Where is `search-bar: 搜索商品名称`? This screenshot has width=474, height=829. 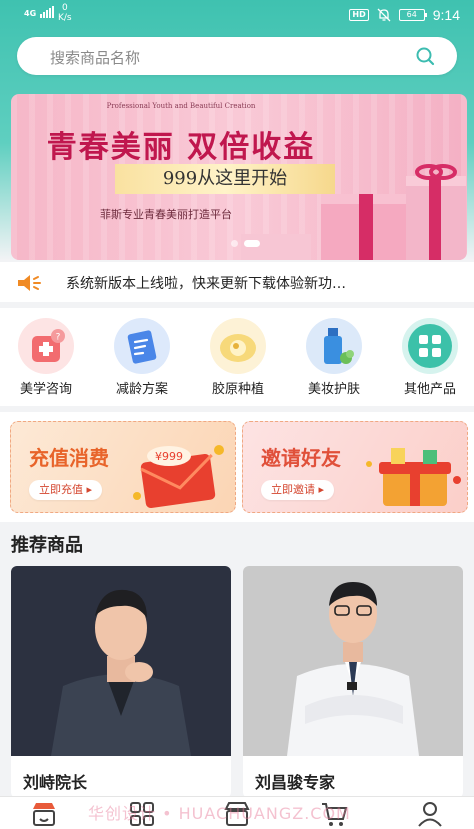 search-bar: 搜索商品名称 is located at coordinates (237, 56).